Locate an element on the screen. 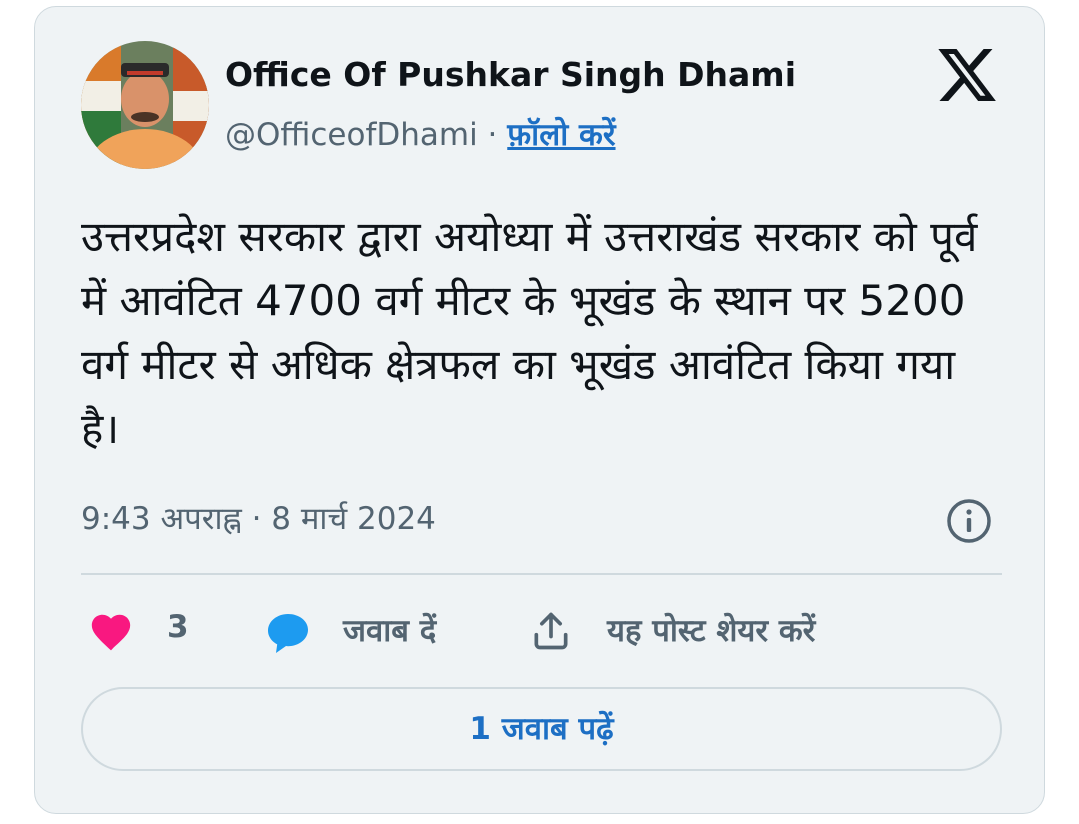  like-count: 3 is located at coordinates (178, 627).